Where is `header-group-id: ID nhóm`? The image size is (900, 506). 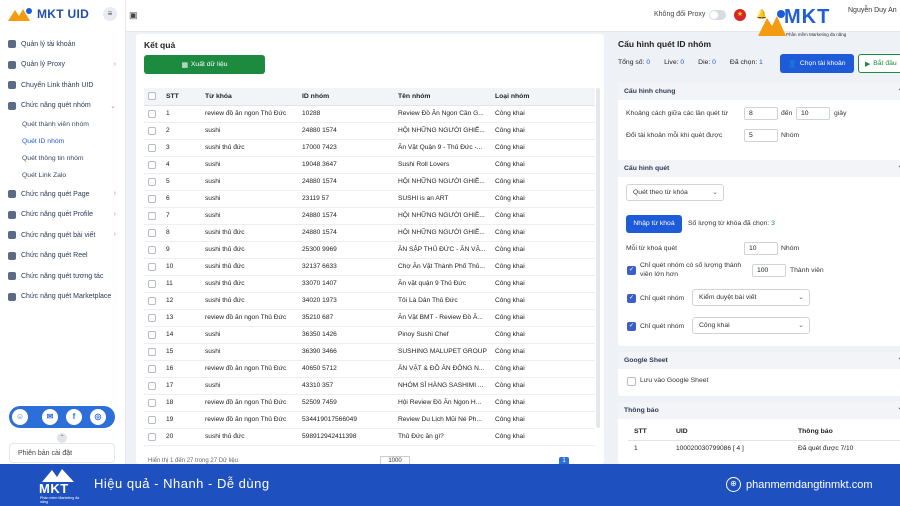
header-group-id: ID nhóm is located at coordinates (346, 97).